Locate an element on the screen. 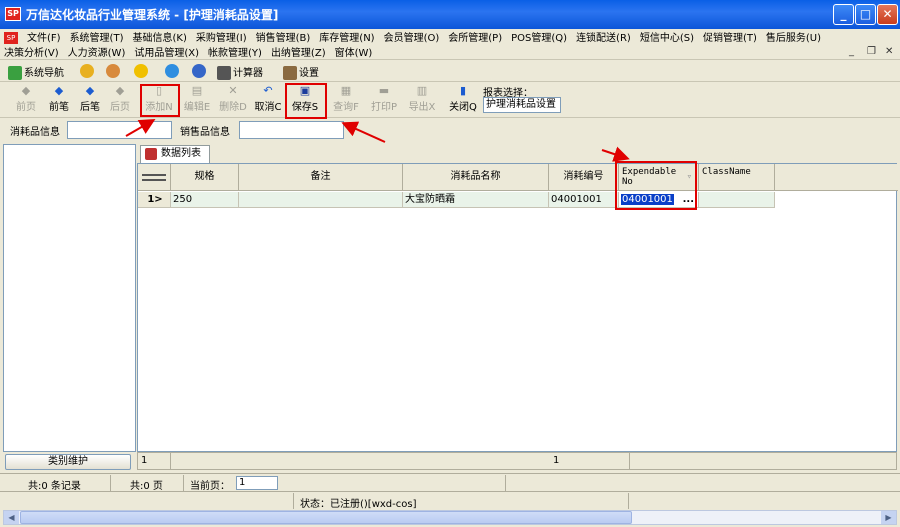  expendable-info-input is located at coordinates (119, 130).